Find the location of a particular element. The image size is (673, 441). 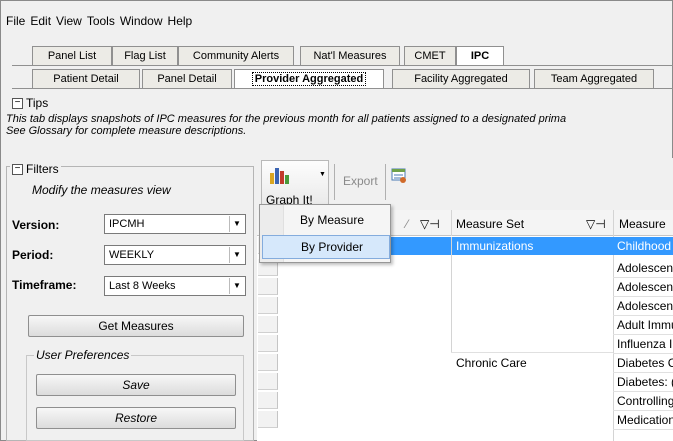

tab-facility-aggregated: Facility Aggregated is located at coordinates (461, 78).